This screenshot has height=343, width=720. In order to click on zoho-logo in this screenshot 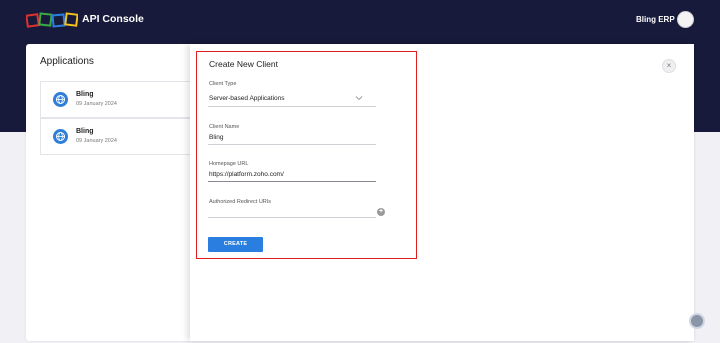, I will do `click(52, 20)`.